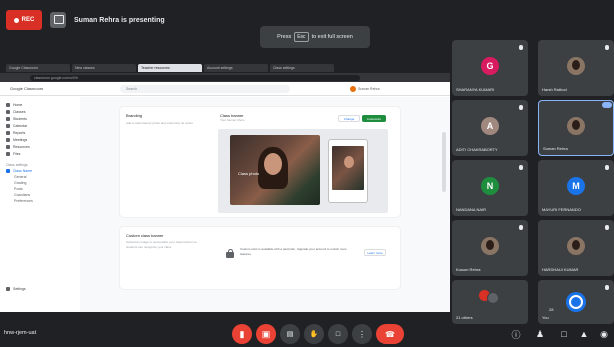 This screenshot has width=614, height=347. Describe the element at coordinates (28, 20) in the screenshot. I see `rec-label: REC` at that location.